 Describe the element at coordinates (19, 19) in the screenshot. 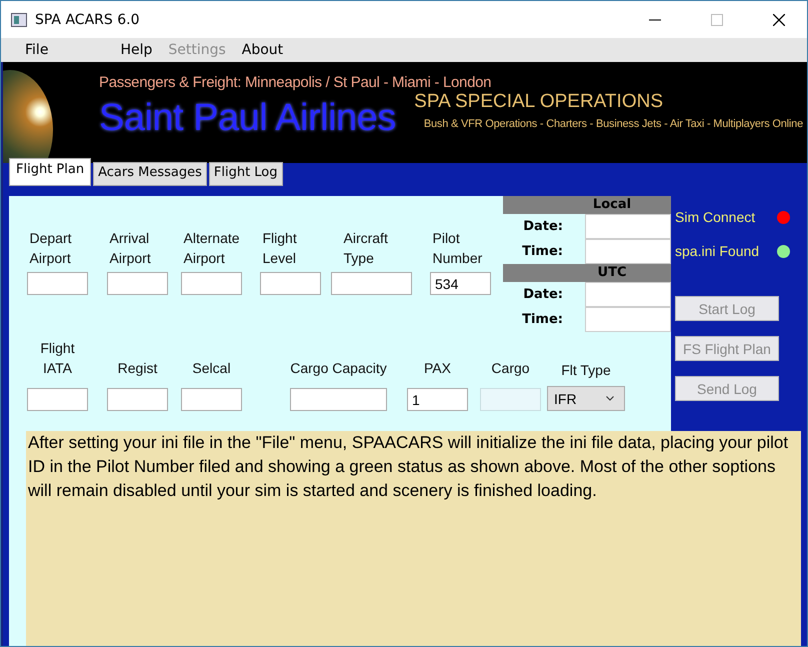

I see `app-icon` at that location.